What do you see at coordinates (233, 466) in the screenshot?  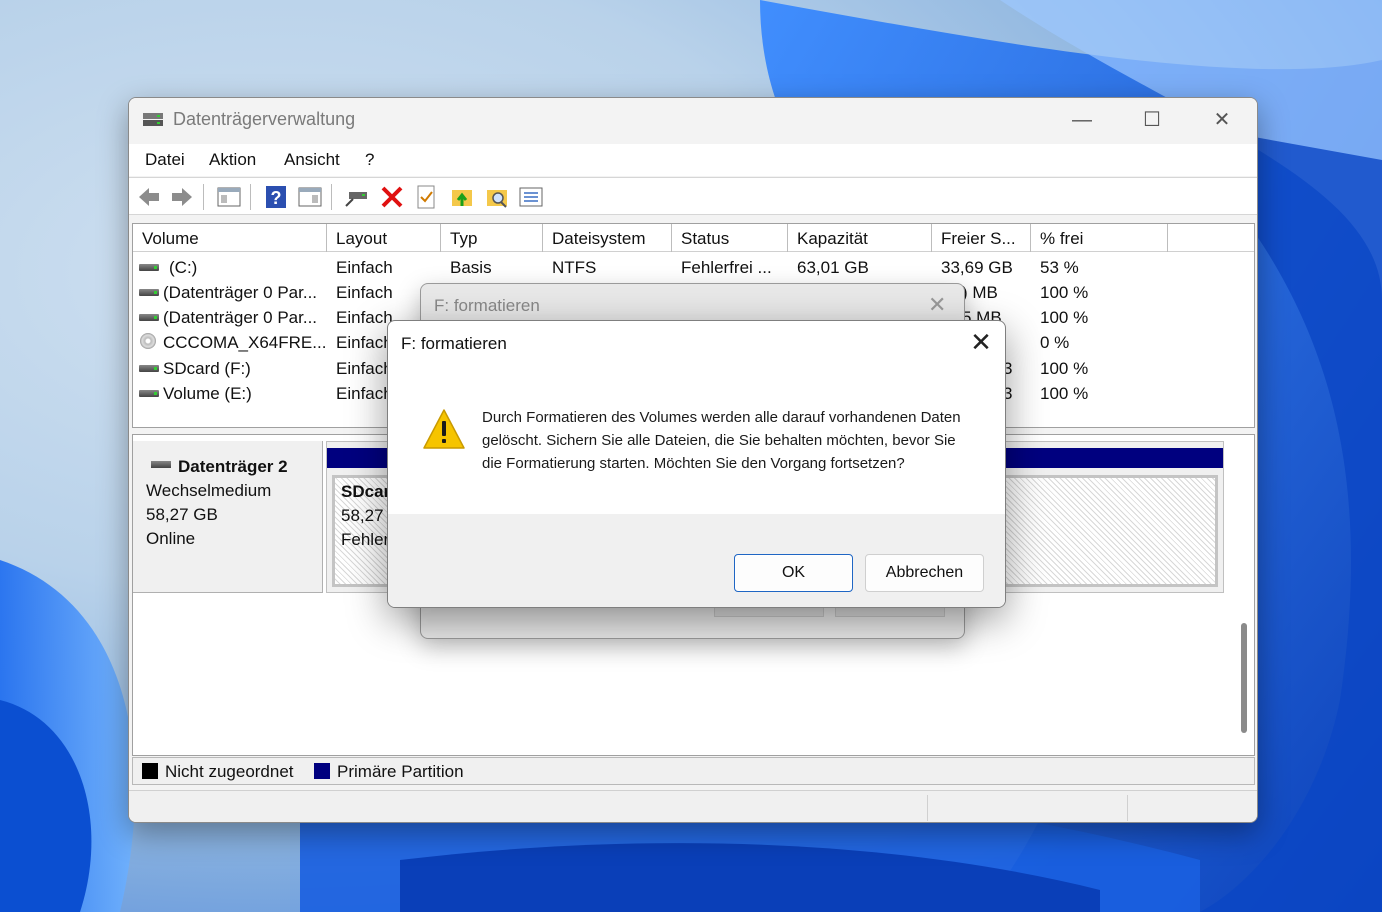 I see `disk-name: Datenträger 2` at bounding box center [233, 466].